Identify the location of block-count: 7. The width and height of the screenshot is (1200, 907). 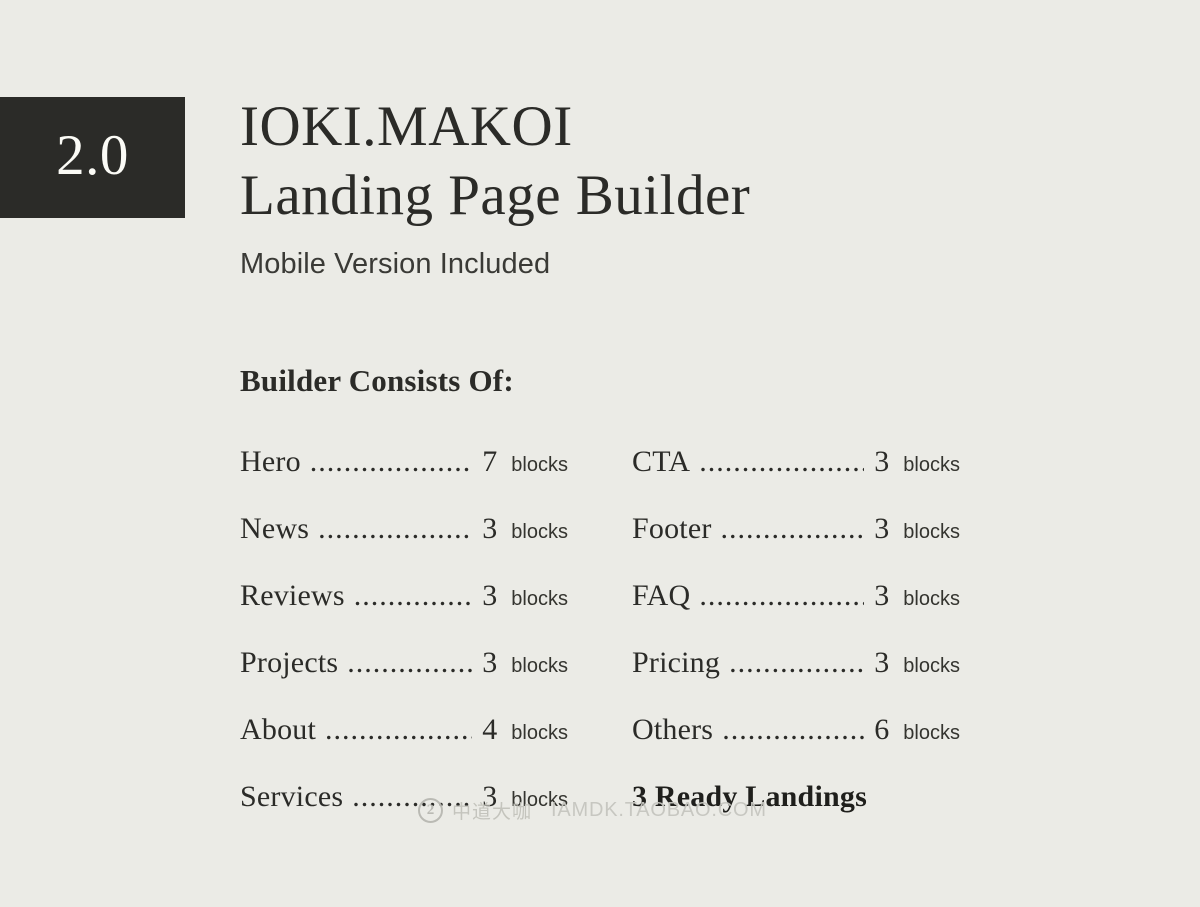
(490, 461).